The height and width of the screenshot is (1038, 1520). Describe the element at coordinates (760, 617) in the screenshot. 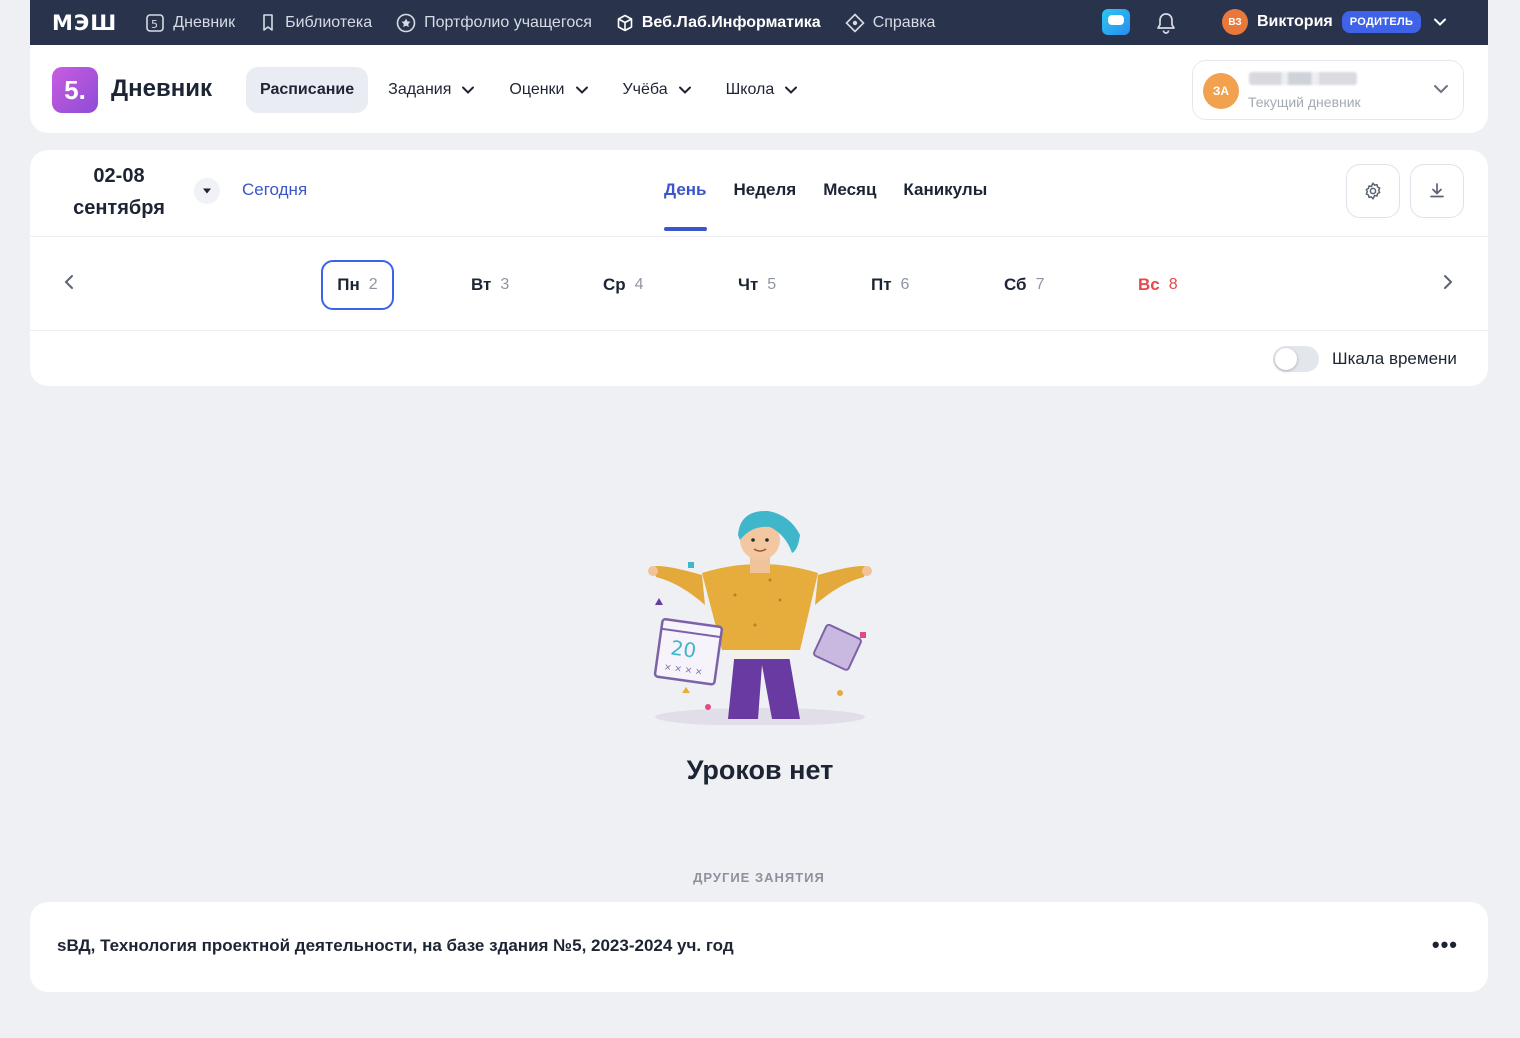

I see `no-lessons-illustration: 20 × × × ×` at that location.